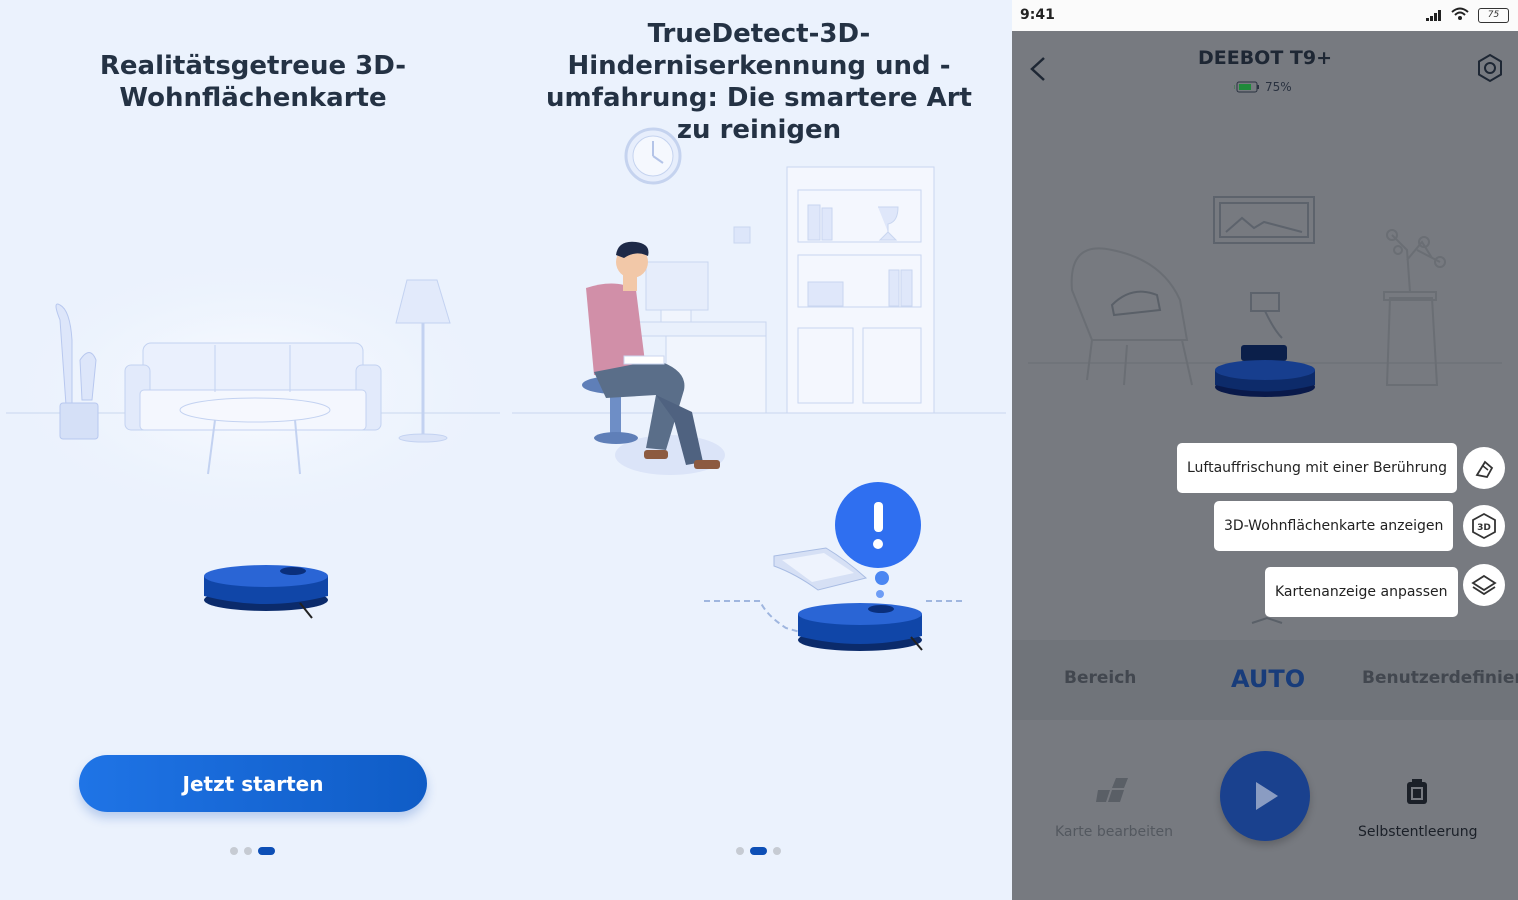 Image resolution: width=1518 pixels, height=900 pixels. Describe the element at coordinates (1414, 307) in the screenshot. I see `vase-plant-icon` at that location.